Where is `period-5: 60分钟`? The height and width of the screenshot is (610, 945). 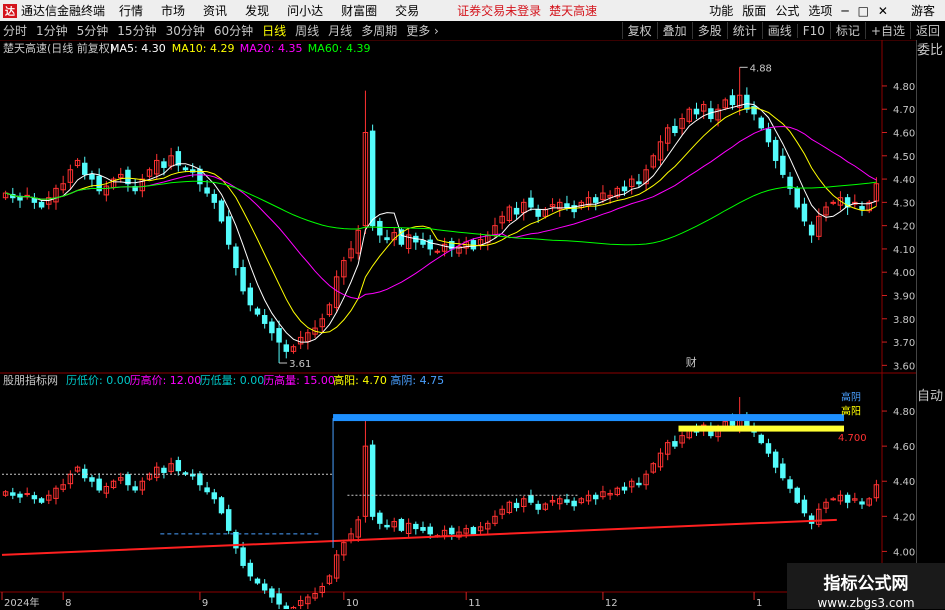 period-5: 60分钟 is located at coordinates (233, 30).